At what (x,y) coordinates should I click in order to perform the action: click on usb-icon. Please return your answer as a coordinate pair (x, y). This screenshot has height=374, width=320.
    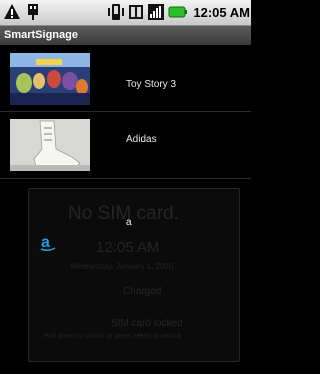
    Looking at the image, I should click on (33, 12).